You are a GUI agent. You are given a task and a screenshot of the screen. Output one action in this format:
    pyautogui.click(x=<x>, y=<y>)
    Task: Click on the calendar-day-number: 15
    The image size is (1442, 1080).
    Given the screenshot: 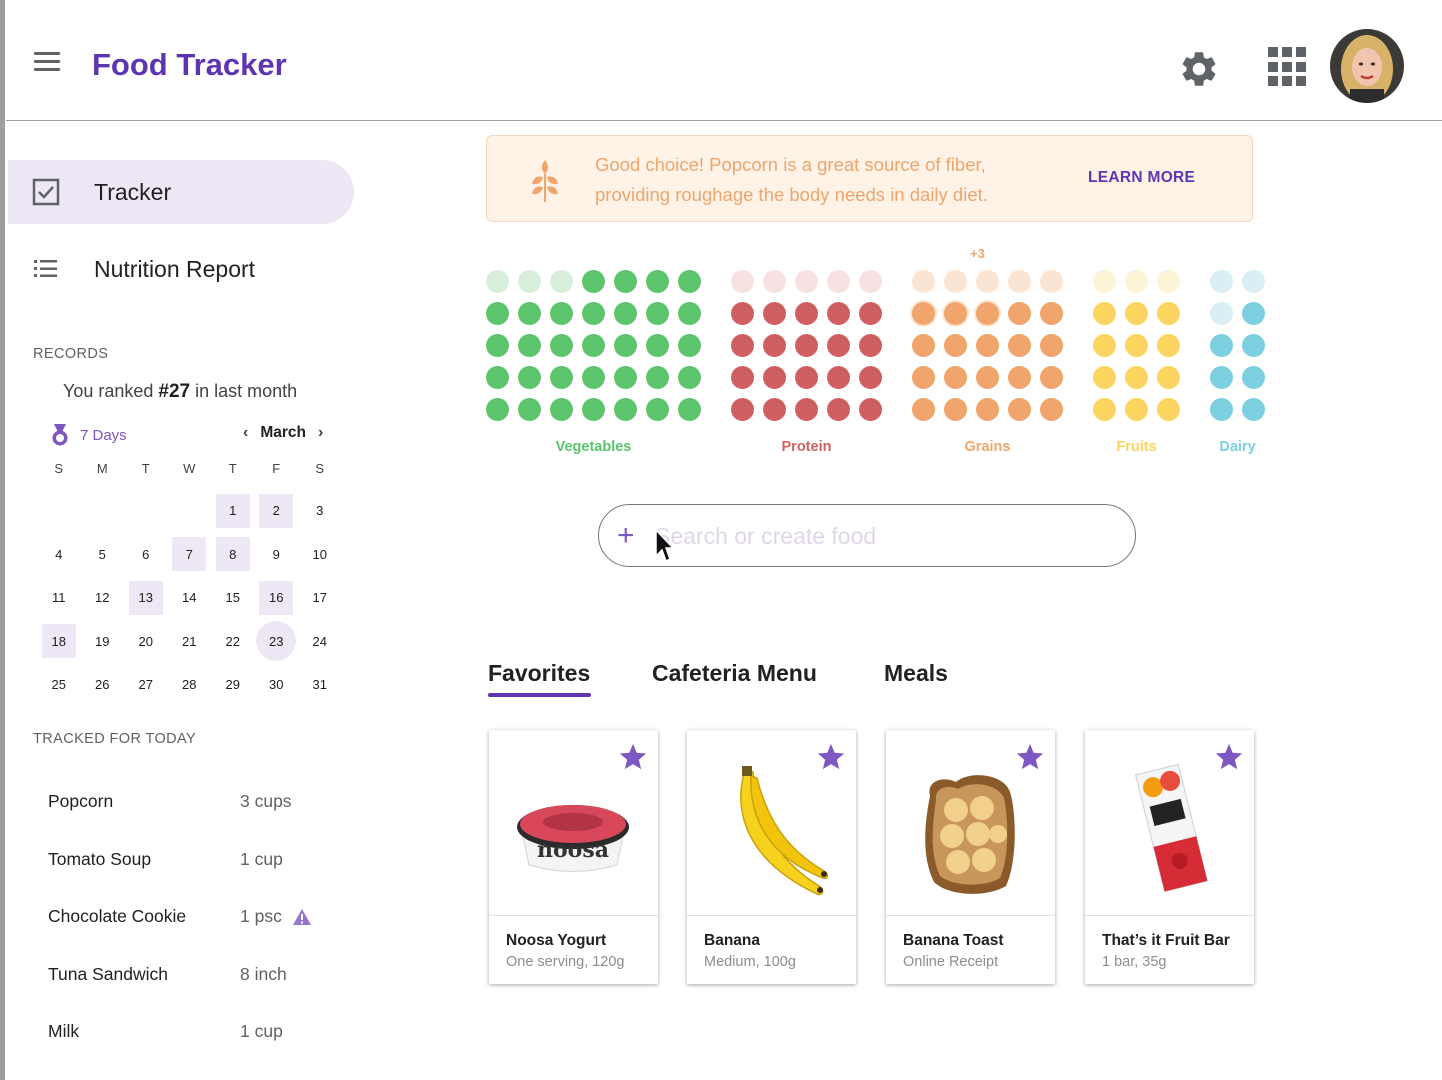 What is the action you would take?
    pyautogui.click(x=232, y=598)
    